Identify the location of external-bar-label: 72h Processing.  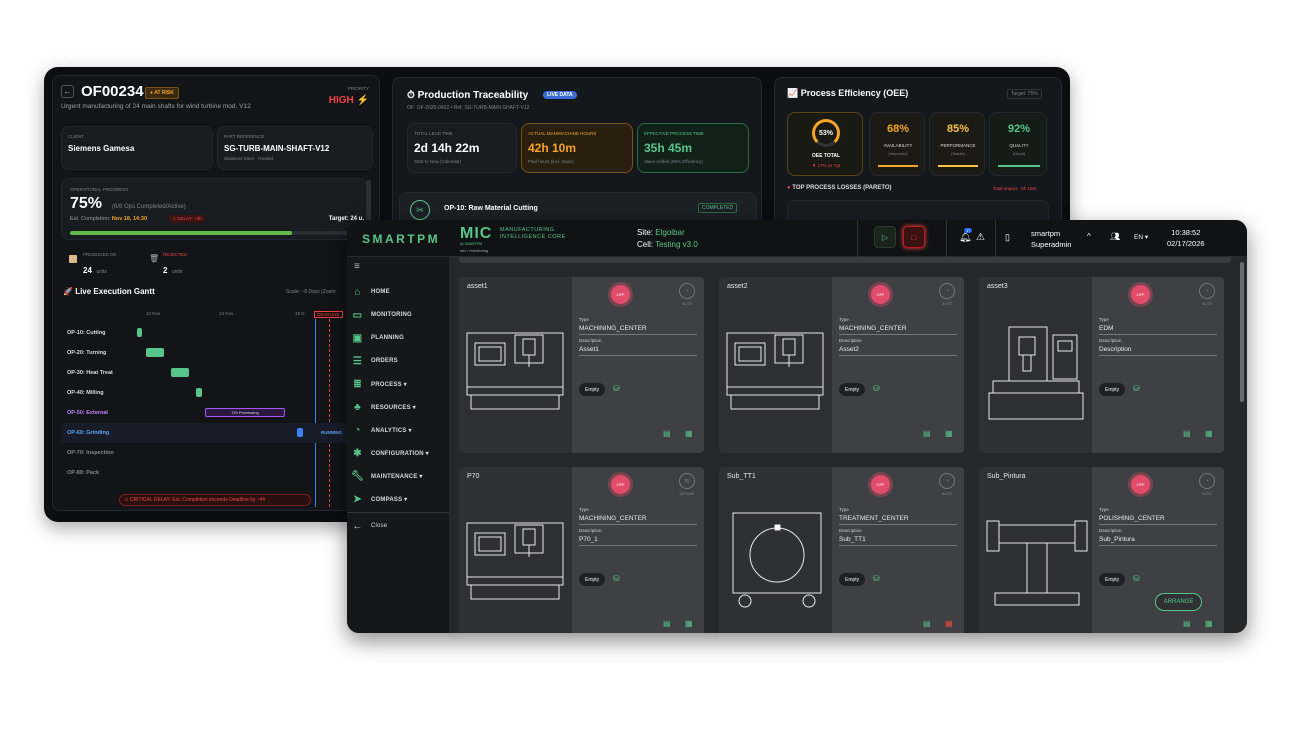
(245, 412).